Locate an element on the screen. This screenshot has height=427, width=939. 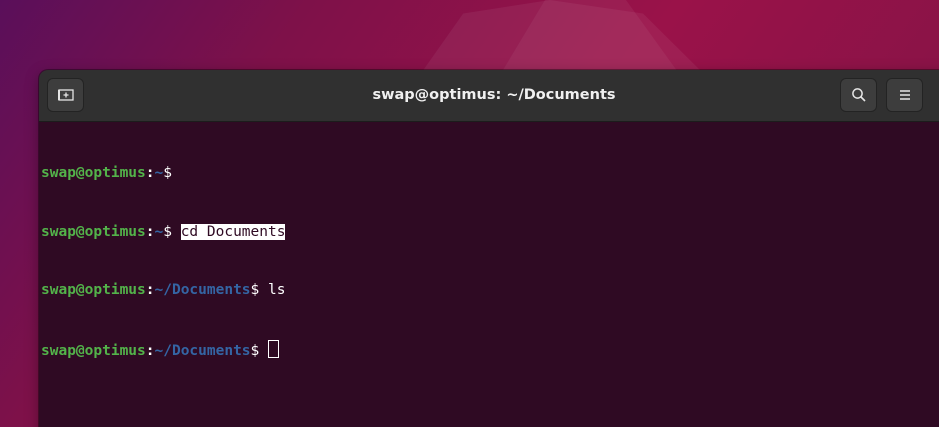
menu-button is located at coordinates (904, 95).